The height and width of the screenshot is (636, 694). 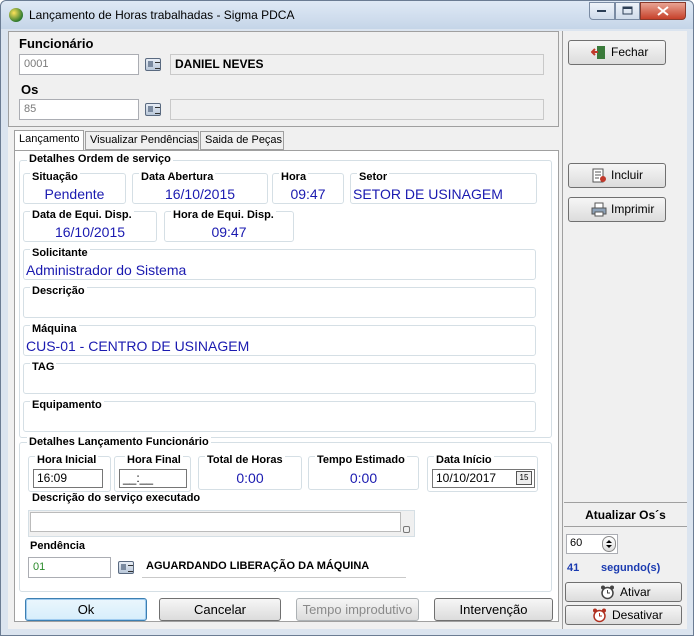 I want to click on hora-field: Hora 09:47, so click(x=308, y=187).